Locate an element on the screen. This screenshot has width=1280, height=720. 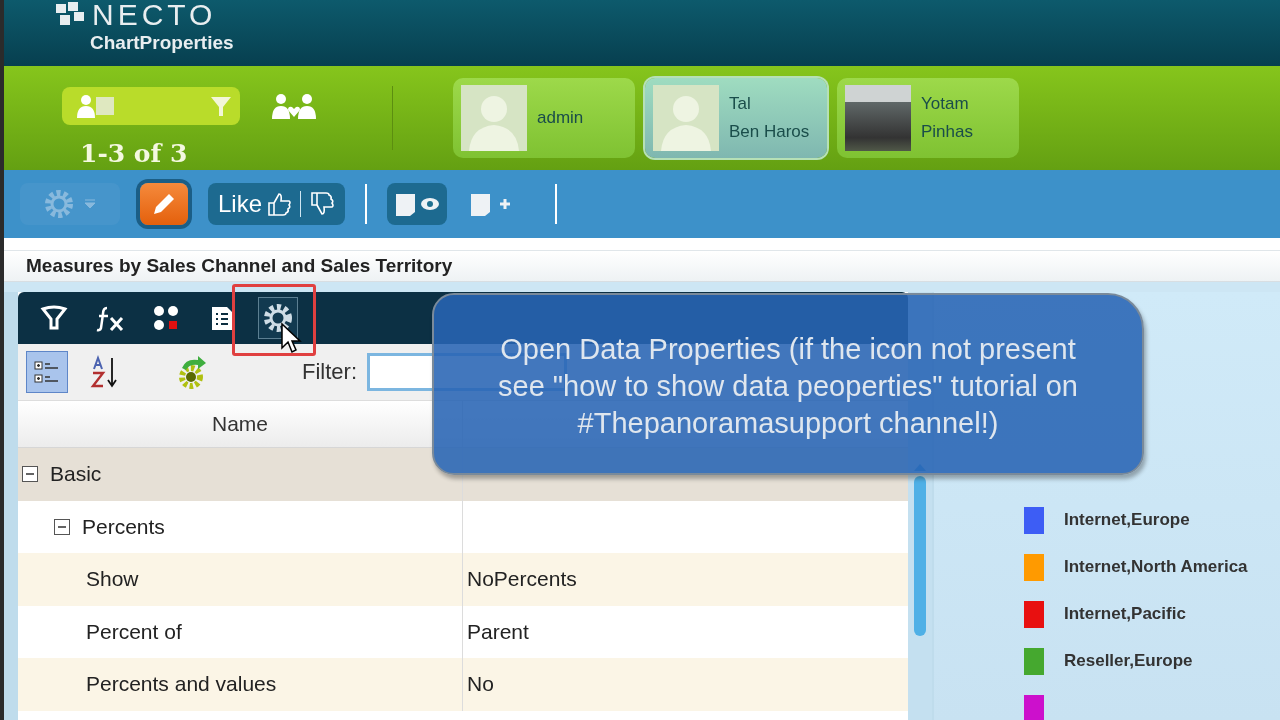
page-subtitle: ChartProperties is located at coordinates (162, 43).